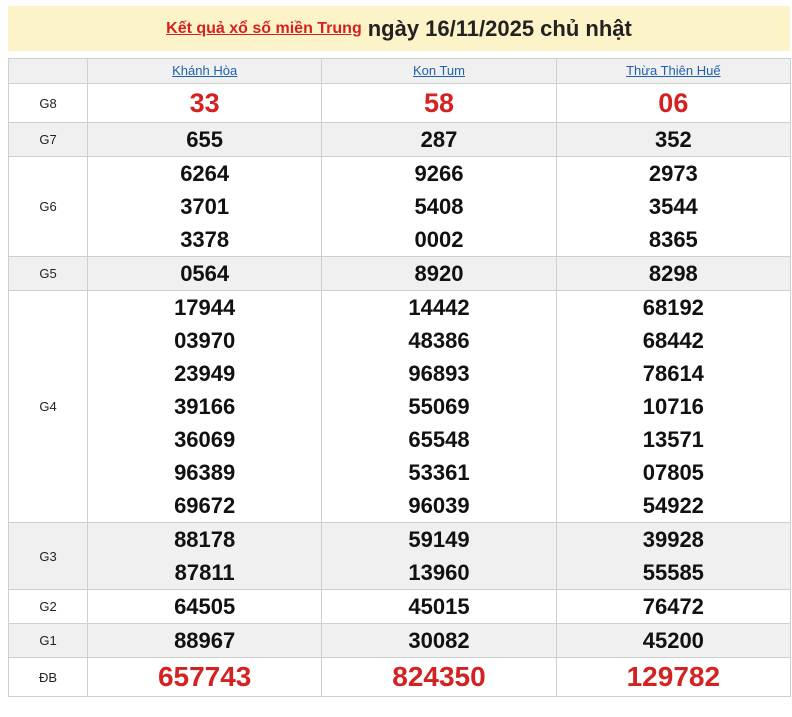  I want to click on prize-number: 48386, so click(439, 340).